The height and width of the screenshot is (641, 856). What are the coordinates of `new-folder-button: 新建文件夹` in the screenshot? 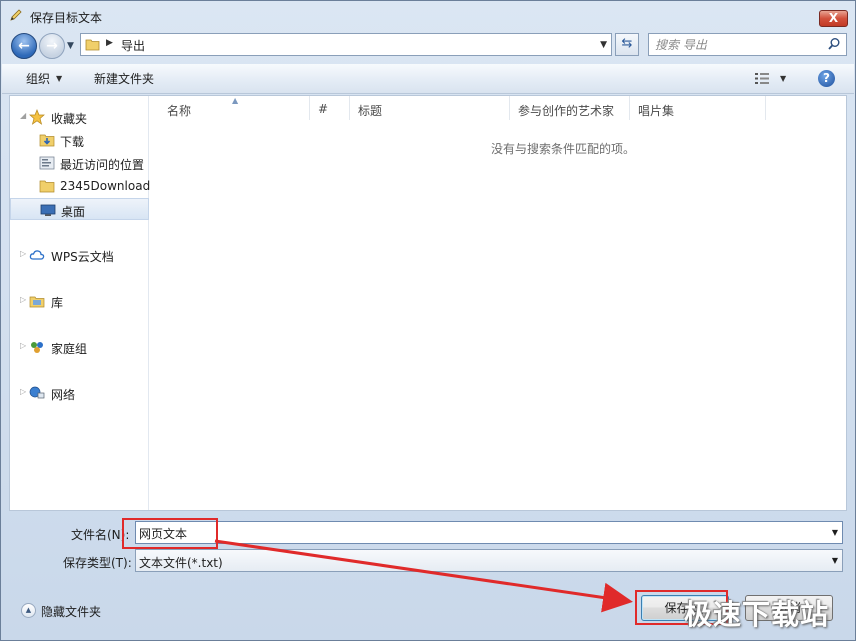 It's located at (124, 78).